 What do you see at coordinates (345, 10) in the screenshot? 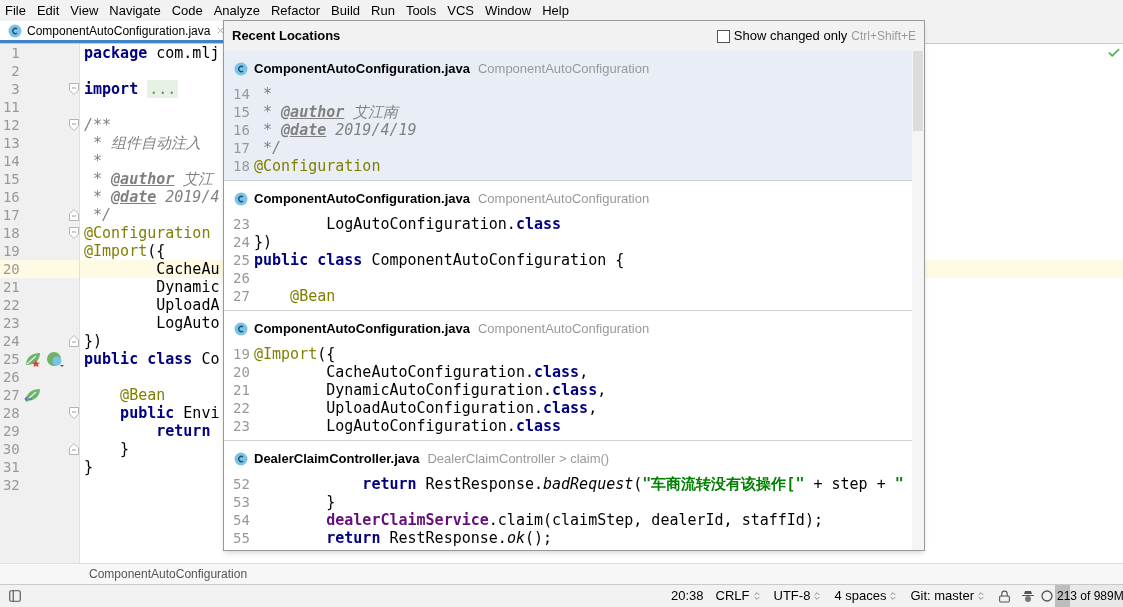
I see `menu-item: Build` at bounding box center [345, 10].